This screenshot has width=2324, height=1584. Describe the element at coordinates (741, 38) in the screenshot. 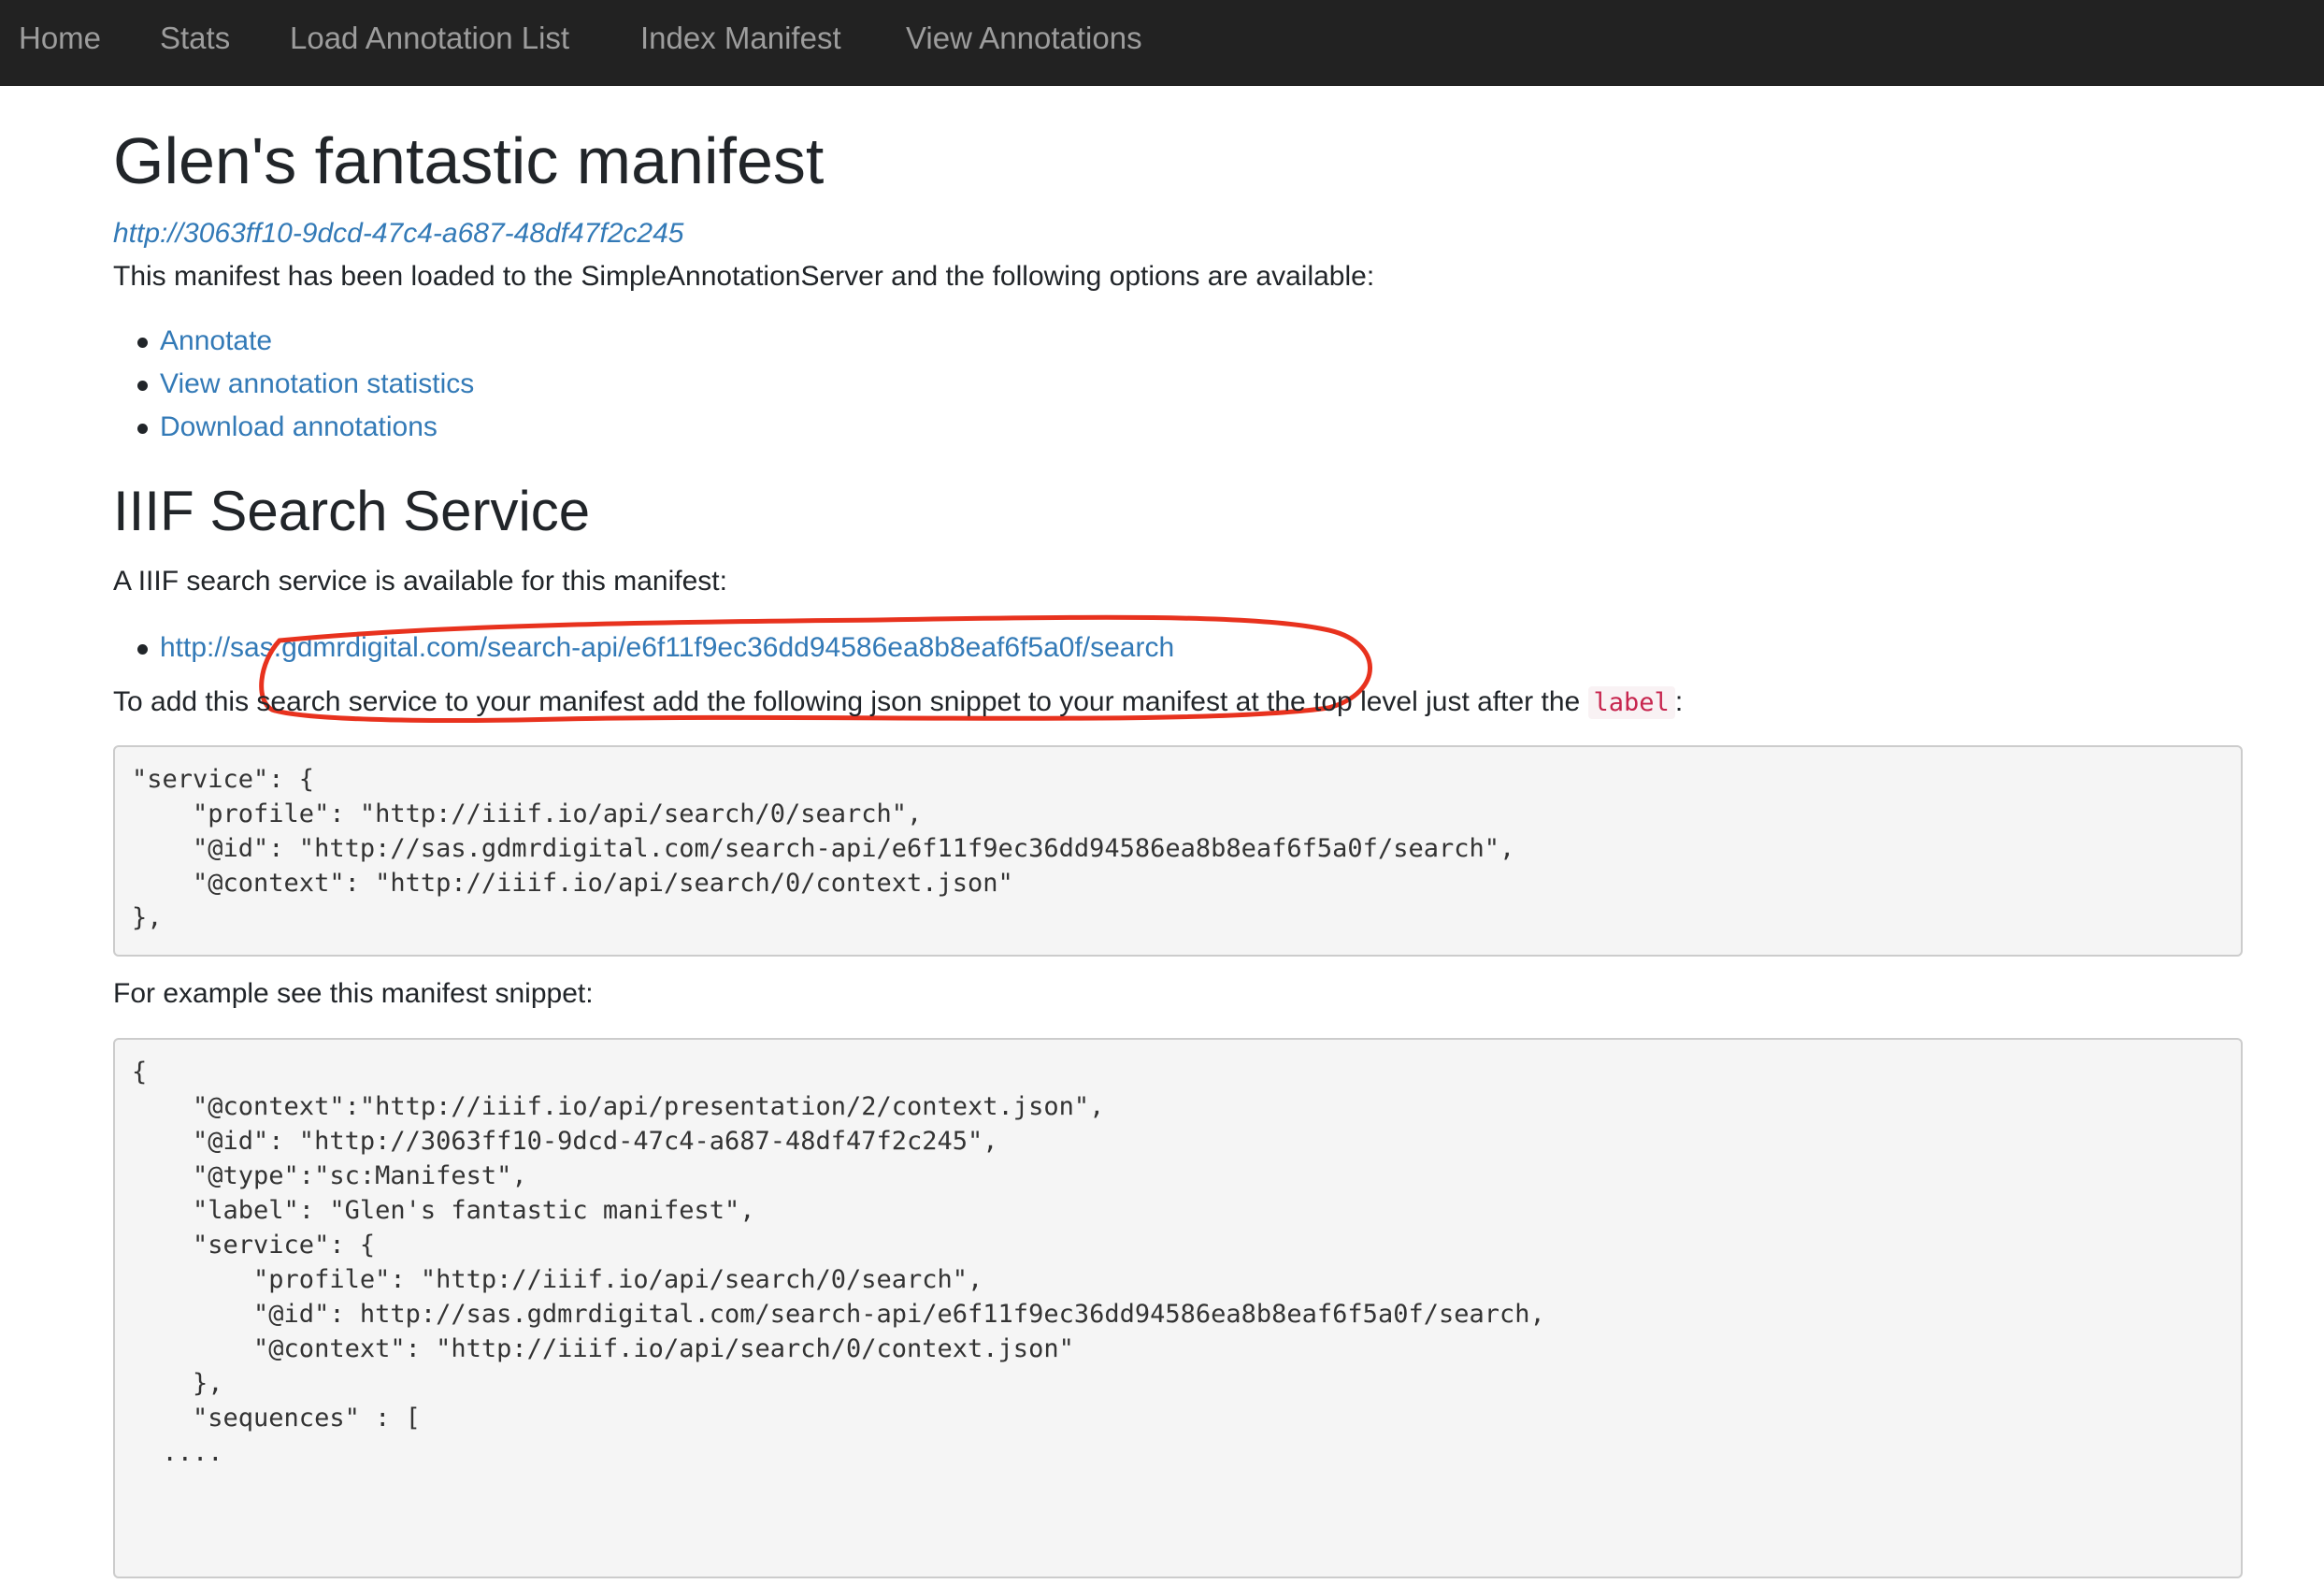

I see `nav-index-manifest: Index Manifest` at that location.